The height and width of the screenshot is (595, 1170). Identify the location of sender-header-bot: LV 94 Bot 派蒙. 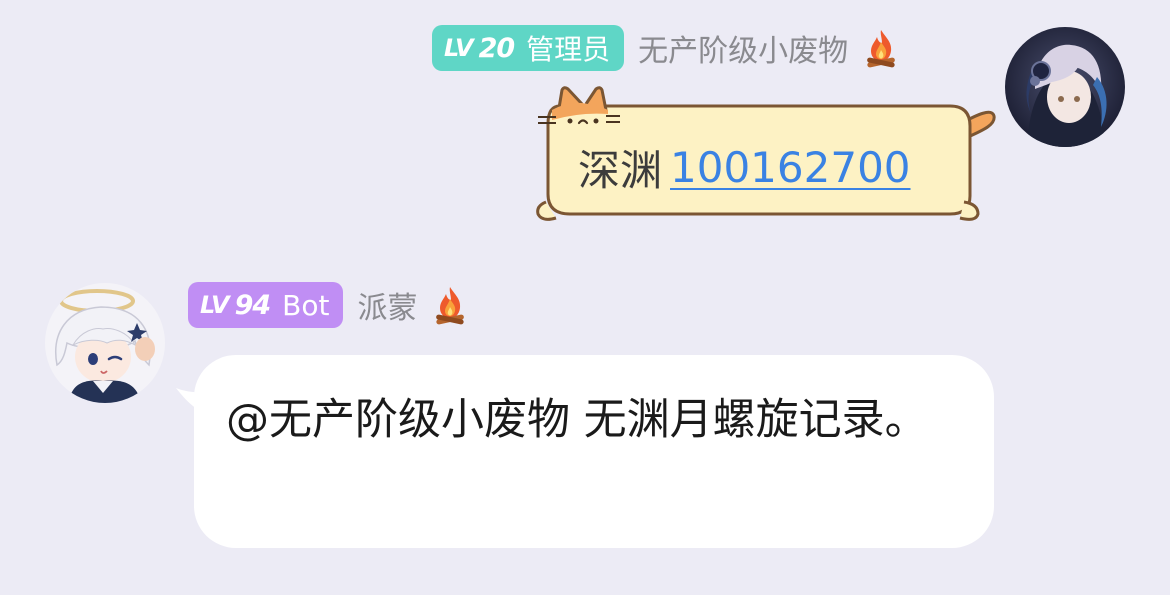
(327, 305).